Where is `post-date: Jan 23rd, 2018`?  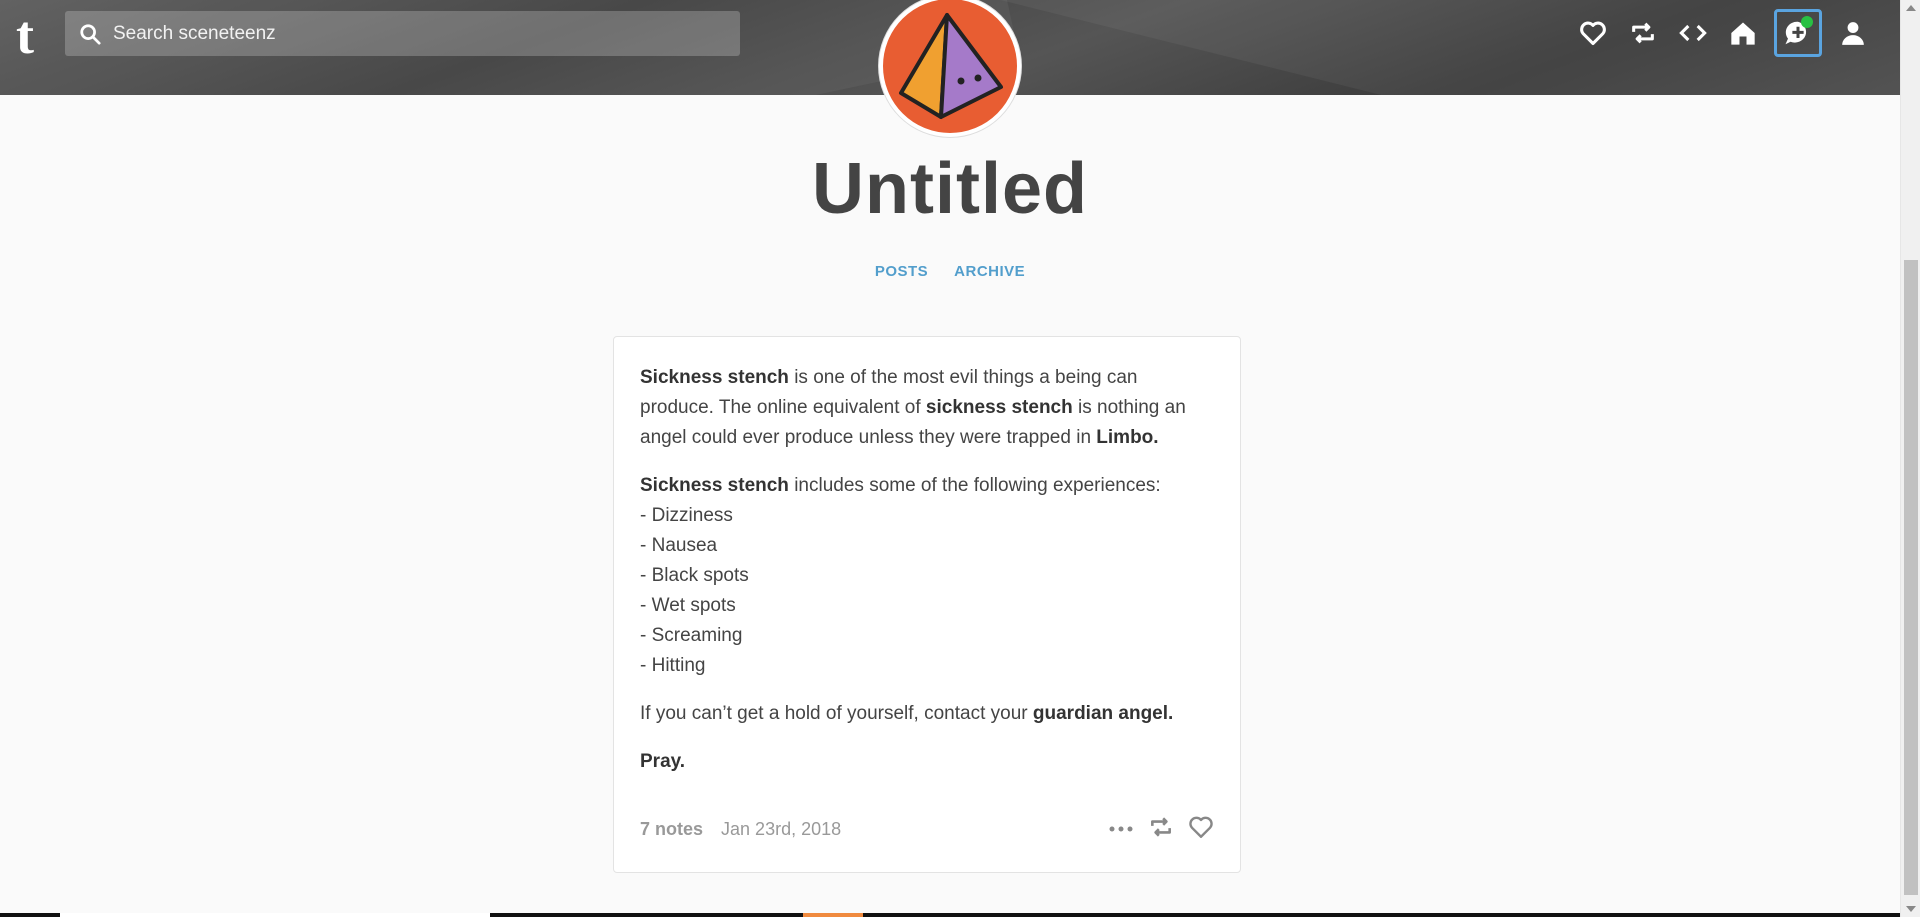
post-date: Jan 23rd, 2018 is located at coordinates (781, 829).